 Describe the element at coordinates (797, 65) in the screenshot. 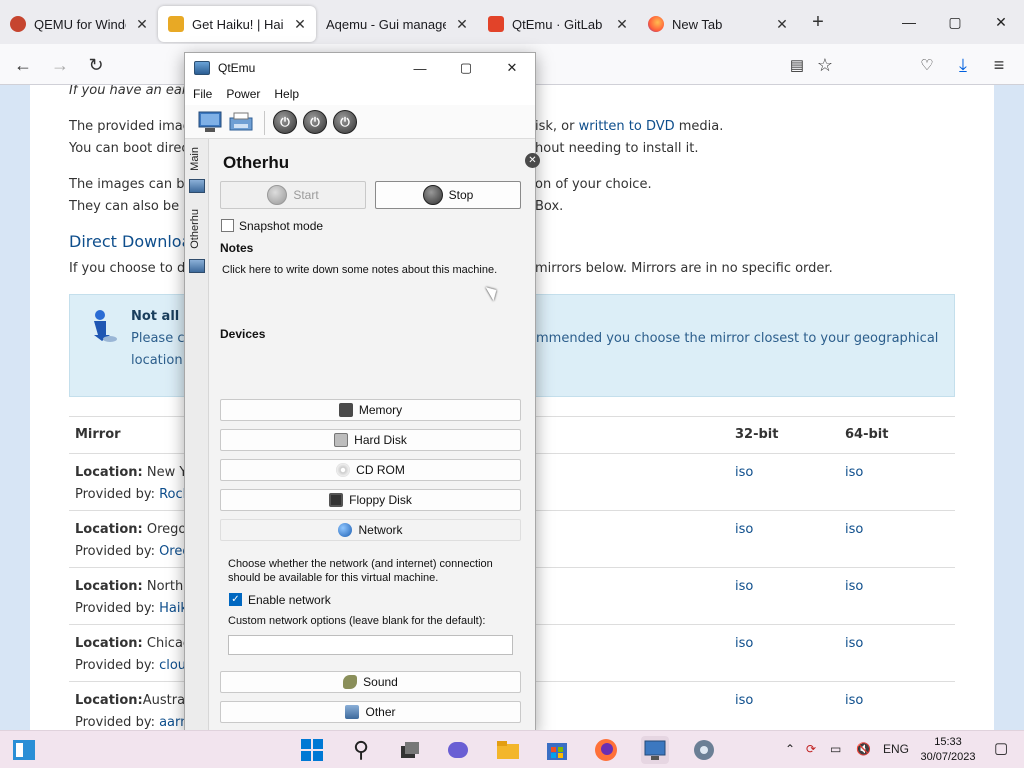

I see `reader-view-icon: ▤` at that location.